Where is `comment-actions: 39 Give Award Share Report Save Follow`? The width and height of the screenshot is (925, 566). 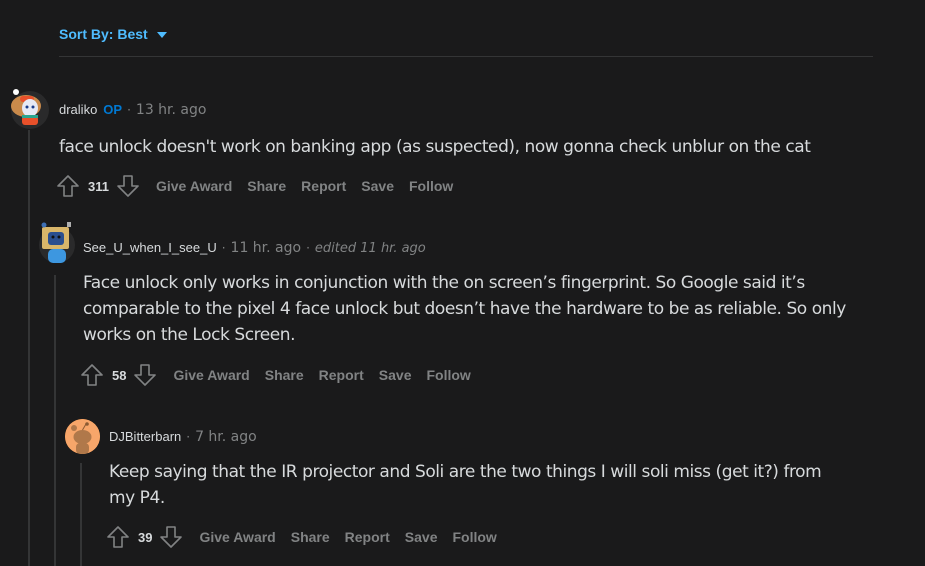
comment-actions: 39 Give Award Share Report Save Follow is located at coordinates (301, 537).